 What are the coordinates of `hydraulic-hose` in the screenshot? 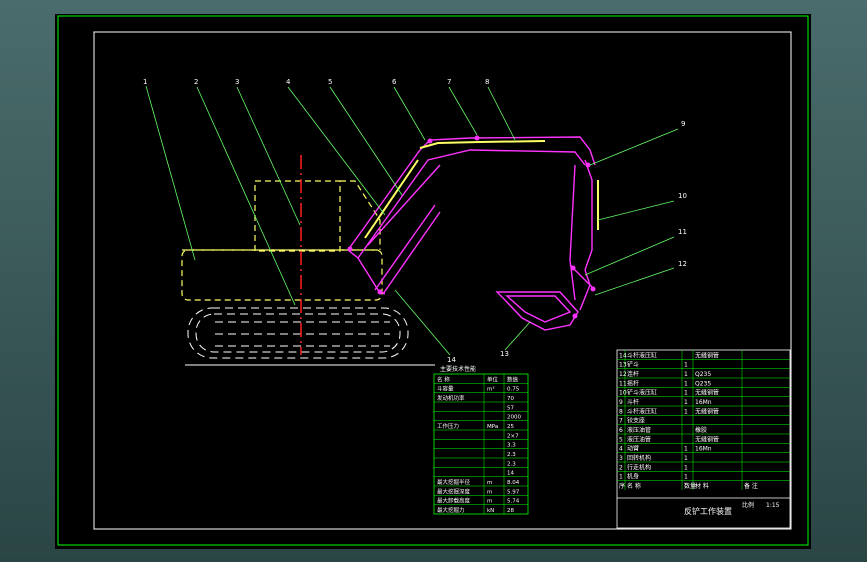 It's located at (481, 189).